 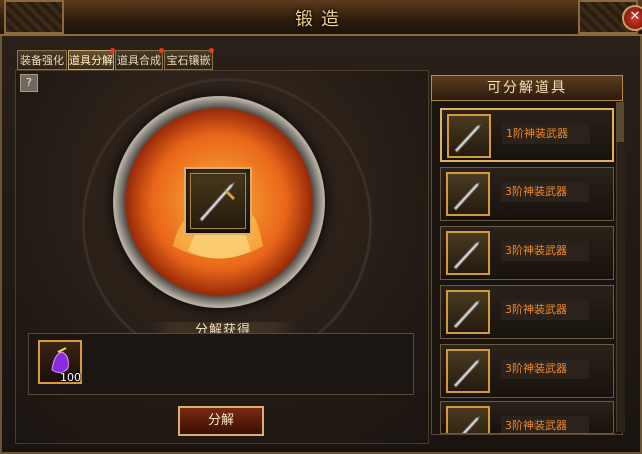 What do you see at coordinates (546, 134) in the screenshot?
I see `item-label: 1阶神装武器` at bounding box center [546, 134].